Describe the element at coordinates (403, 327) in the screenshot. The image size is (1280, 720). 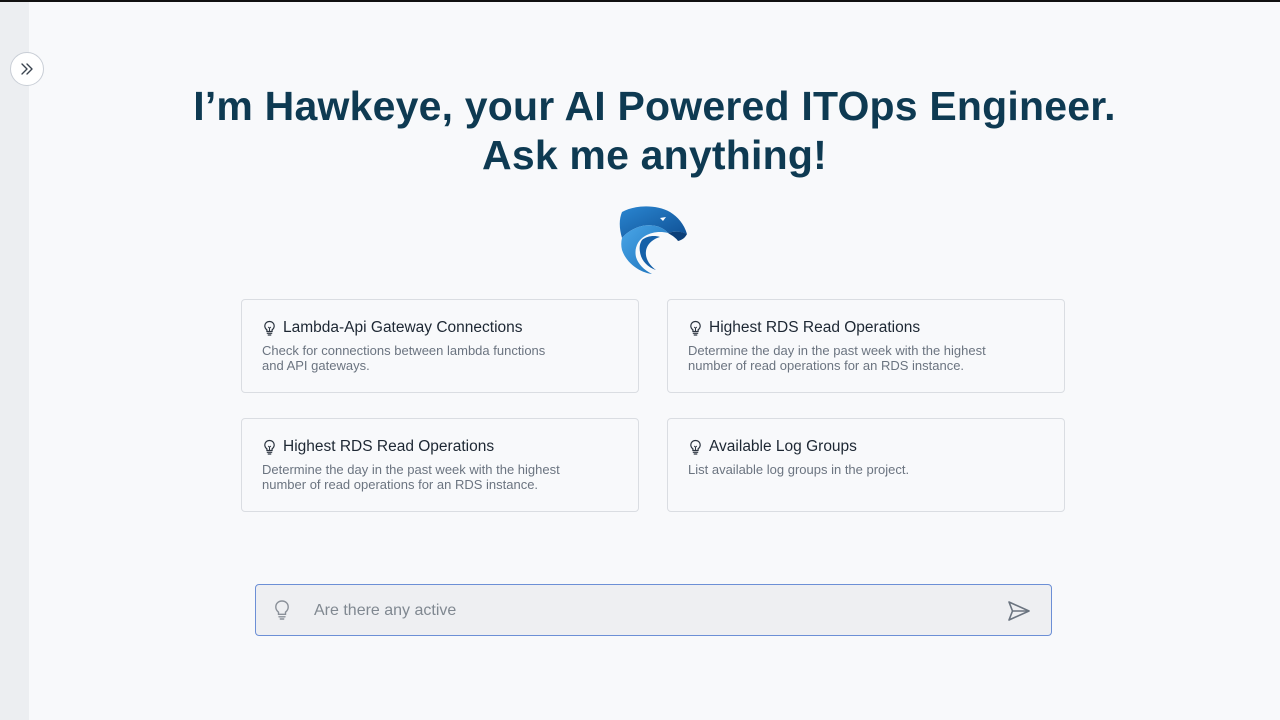
I see `suggestion-title-text: Lambda-Api Gateway Connections` at that location.